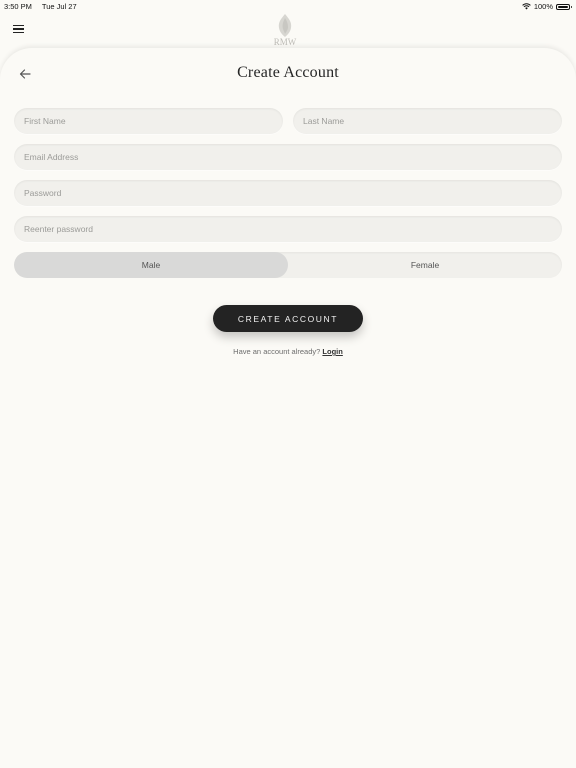 This screenshot has width=576, height=768. I want to click on gender-toggle: Male Female, so click(288, 265).